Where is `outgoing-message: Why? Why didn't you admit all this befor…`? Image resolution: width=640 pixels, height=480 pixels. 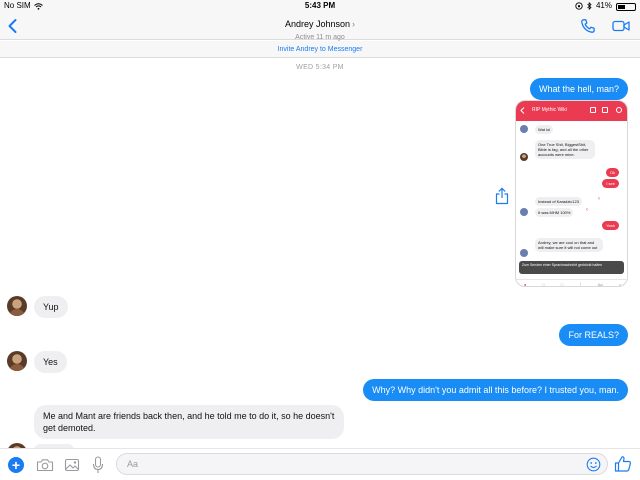
outgoing-message: Why? Why didn't you admit all this befor… is located at coordinates (495, 390).